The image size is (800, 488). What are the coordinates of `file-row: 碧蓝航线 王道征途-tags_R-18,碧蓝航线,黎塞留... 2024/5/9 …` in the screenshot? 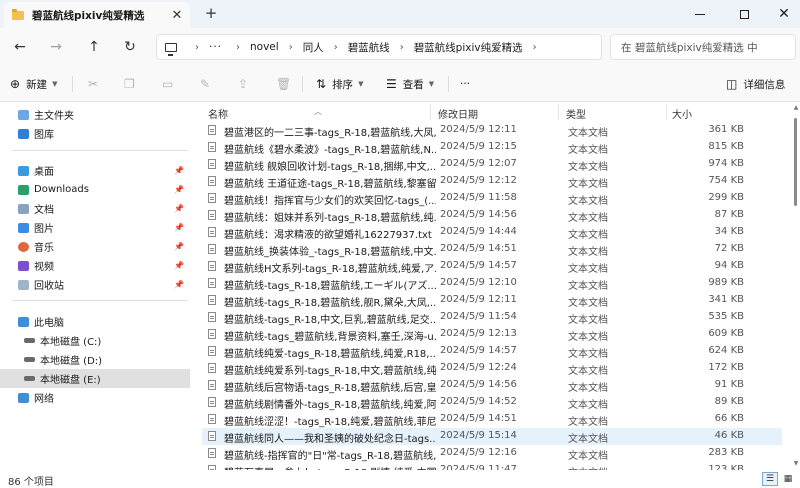 It's located at (492, 181).